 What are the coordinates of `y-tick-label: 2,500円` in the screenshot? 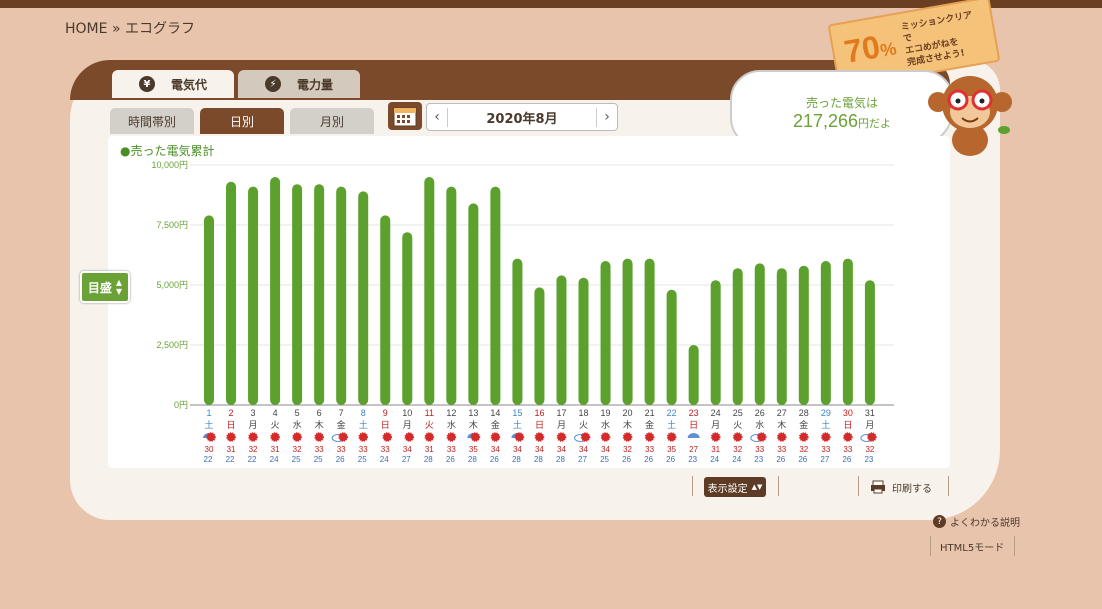 It's located at (172, 345).